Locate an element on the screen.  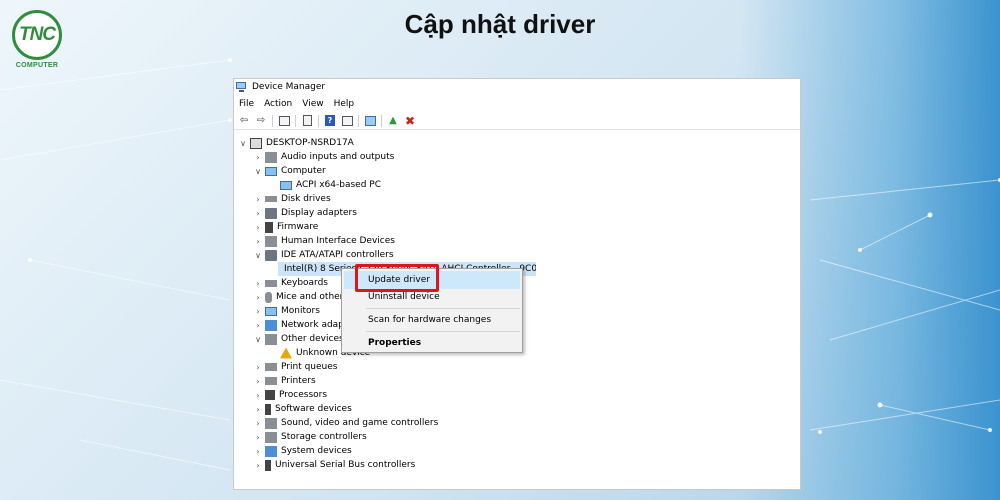
monitor-scan-icon is located at coordinates (370, 121).